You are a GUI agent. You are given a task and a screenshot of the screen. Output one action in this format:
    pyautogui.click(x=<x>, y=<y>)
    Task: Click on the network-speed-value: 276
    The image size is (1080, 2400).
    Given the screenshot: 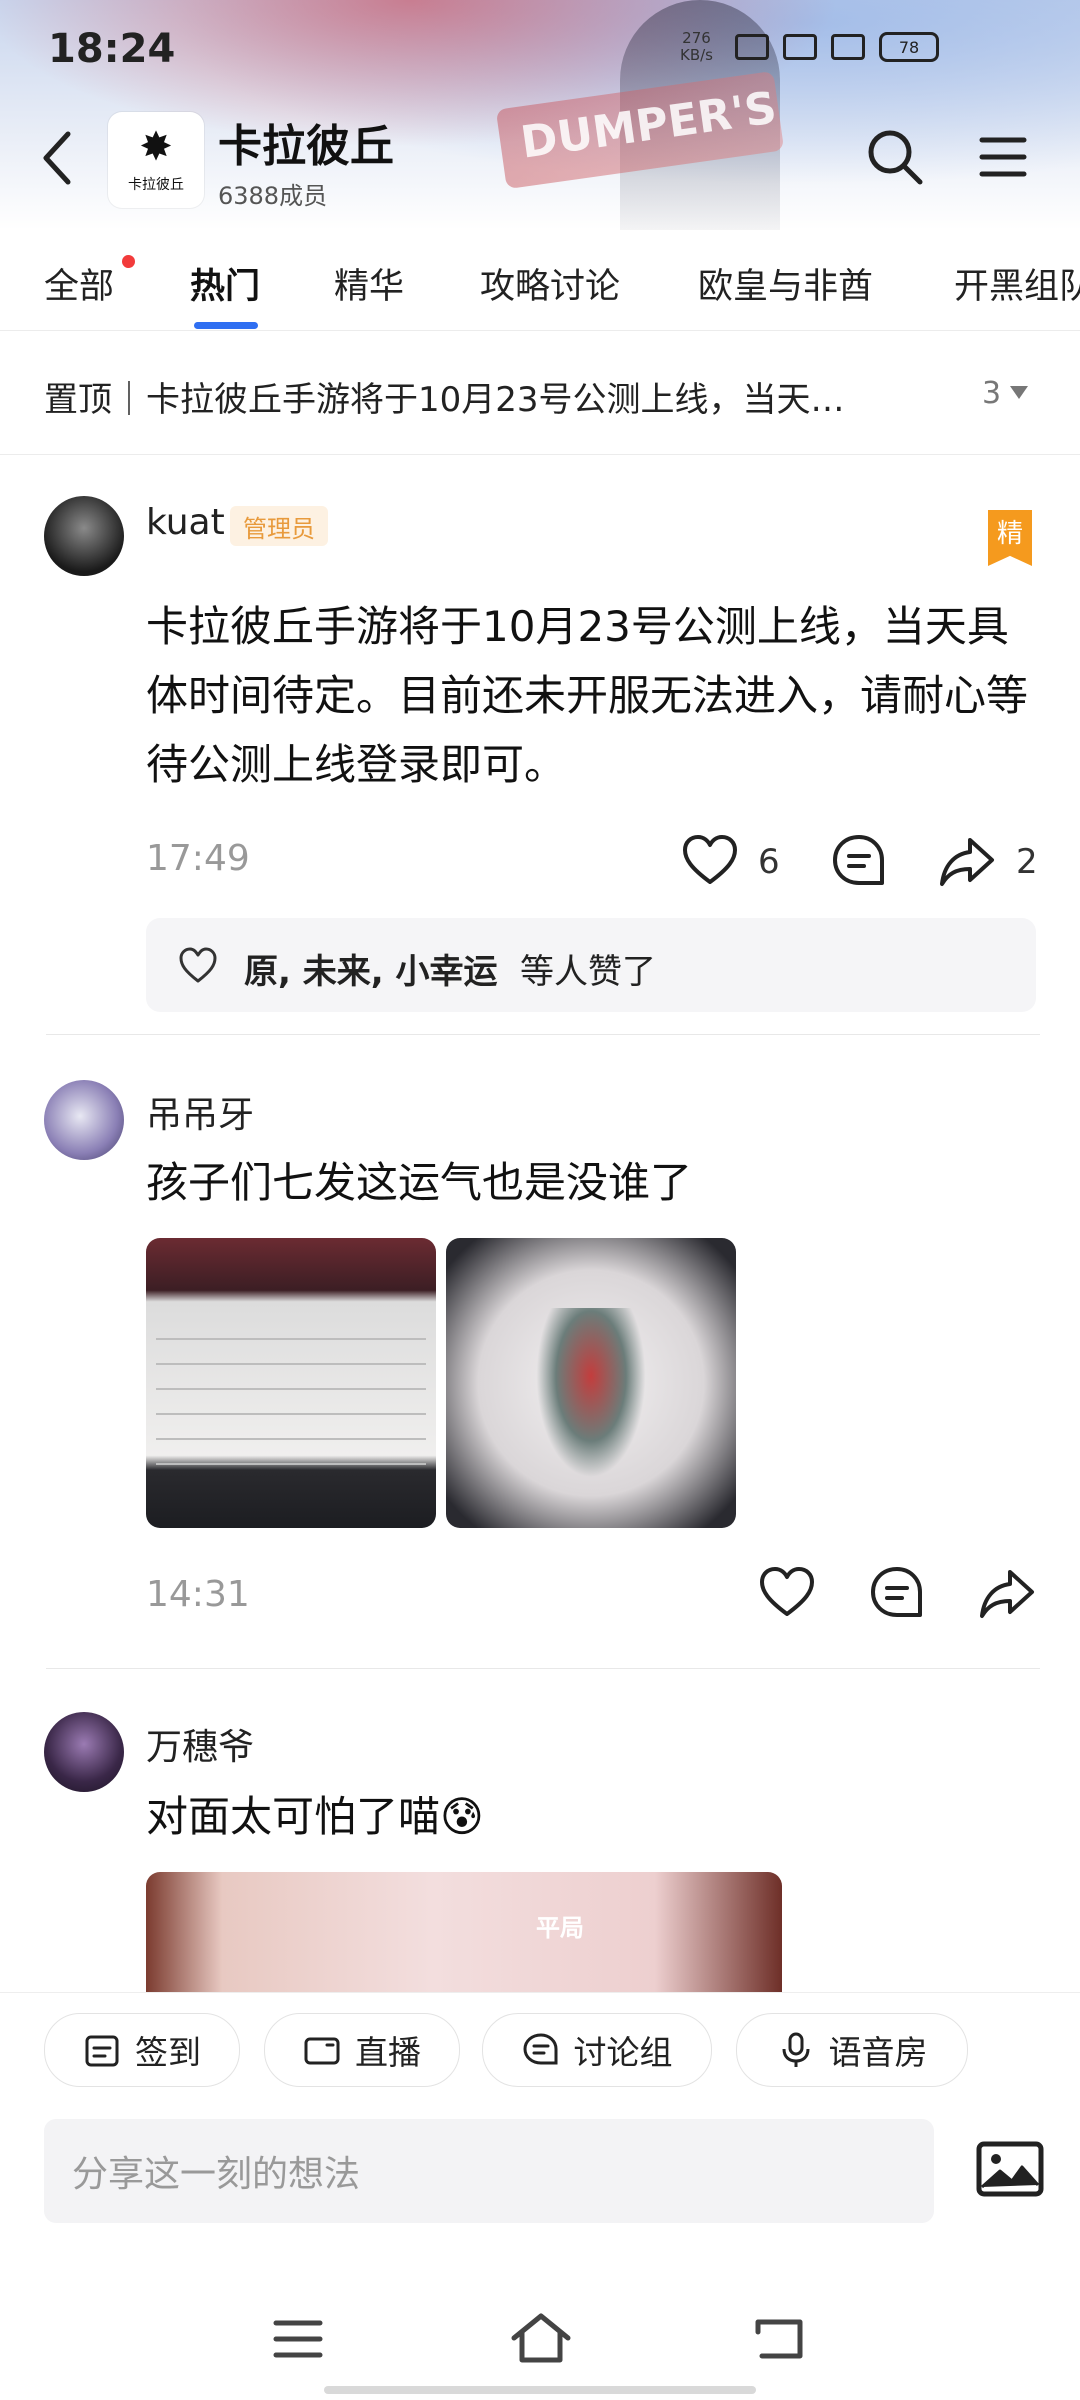 What is the action you would take?
    pyautogui.click(x=696, y=38)
    